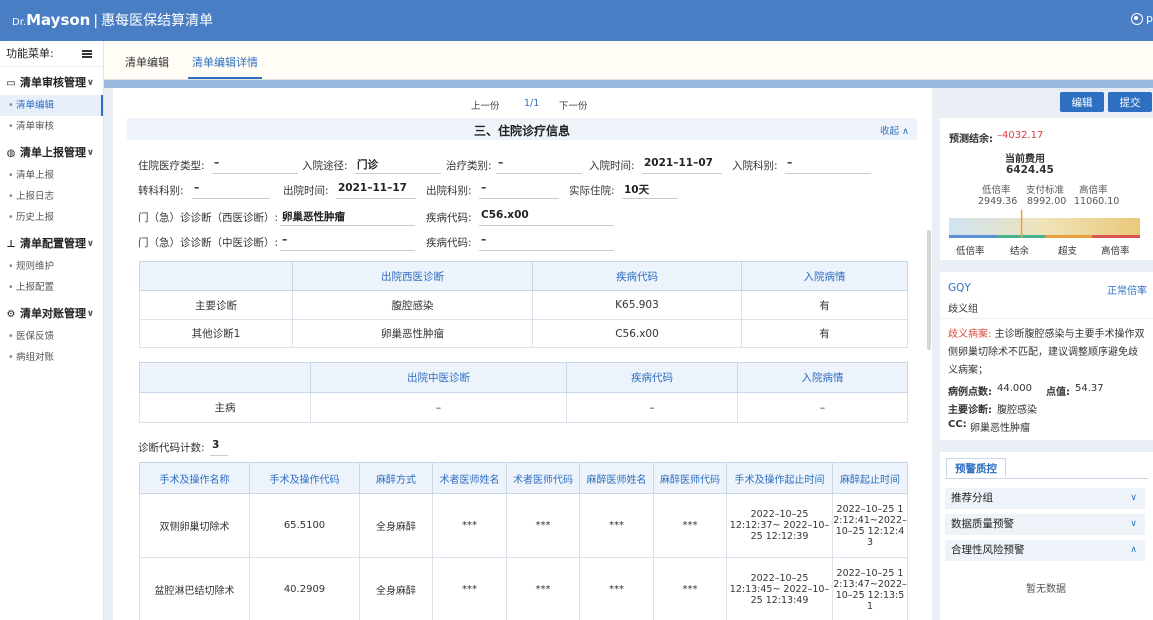 The image size is (1153, 620). Describe the element at coordinates (1044, 226) in the screenshot. I see `gauge-band` at that location.